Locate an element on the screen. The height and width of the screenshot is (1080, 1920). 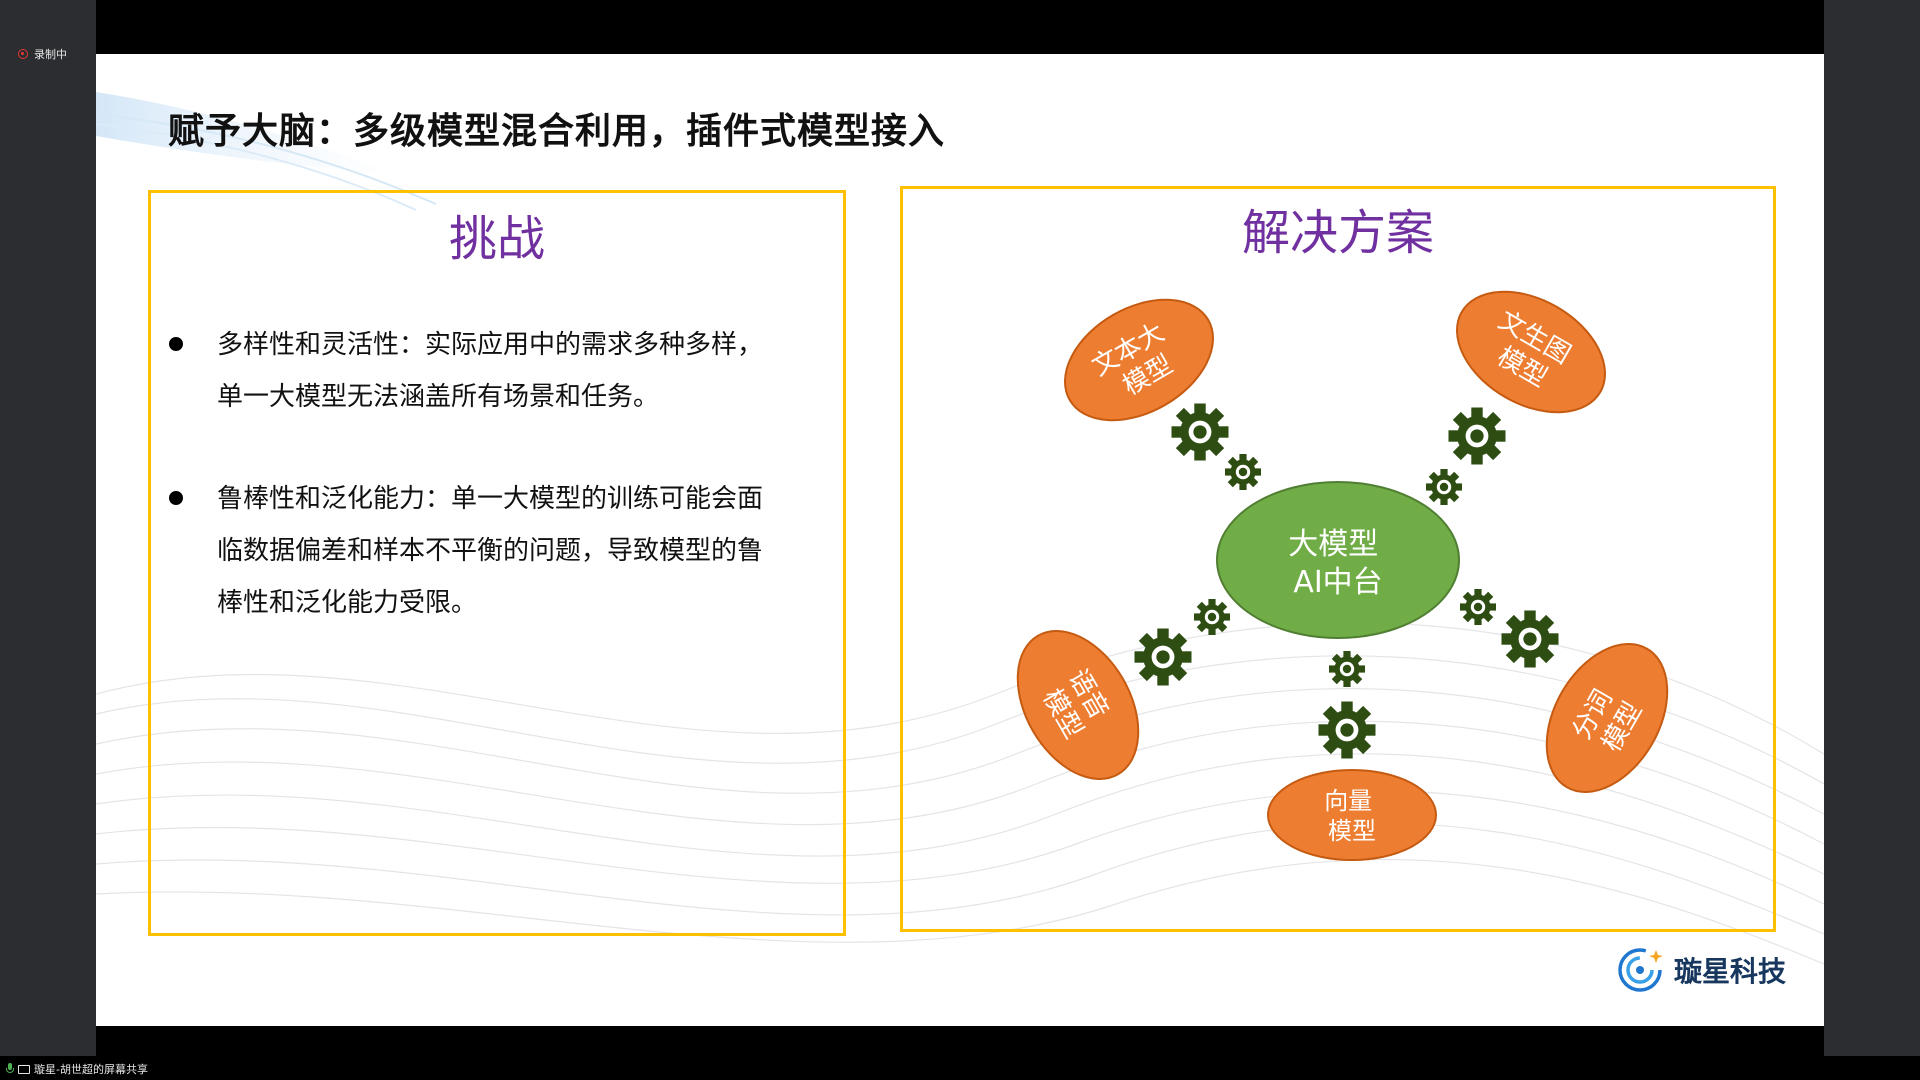
microphone-icon is located at coordinates (10, 1069).